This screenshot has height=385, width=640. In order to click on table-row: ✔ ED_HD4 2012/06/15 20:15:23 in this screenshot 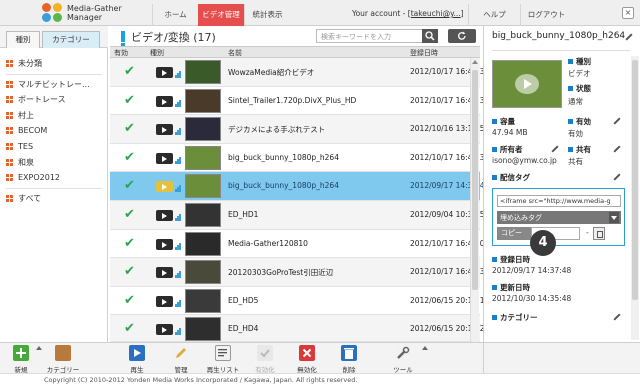, I will do `click(299, 328)`.